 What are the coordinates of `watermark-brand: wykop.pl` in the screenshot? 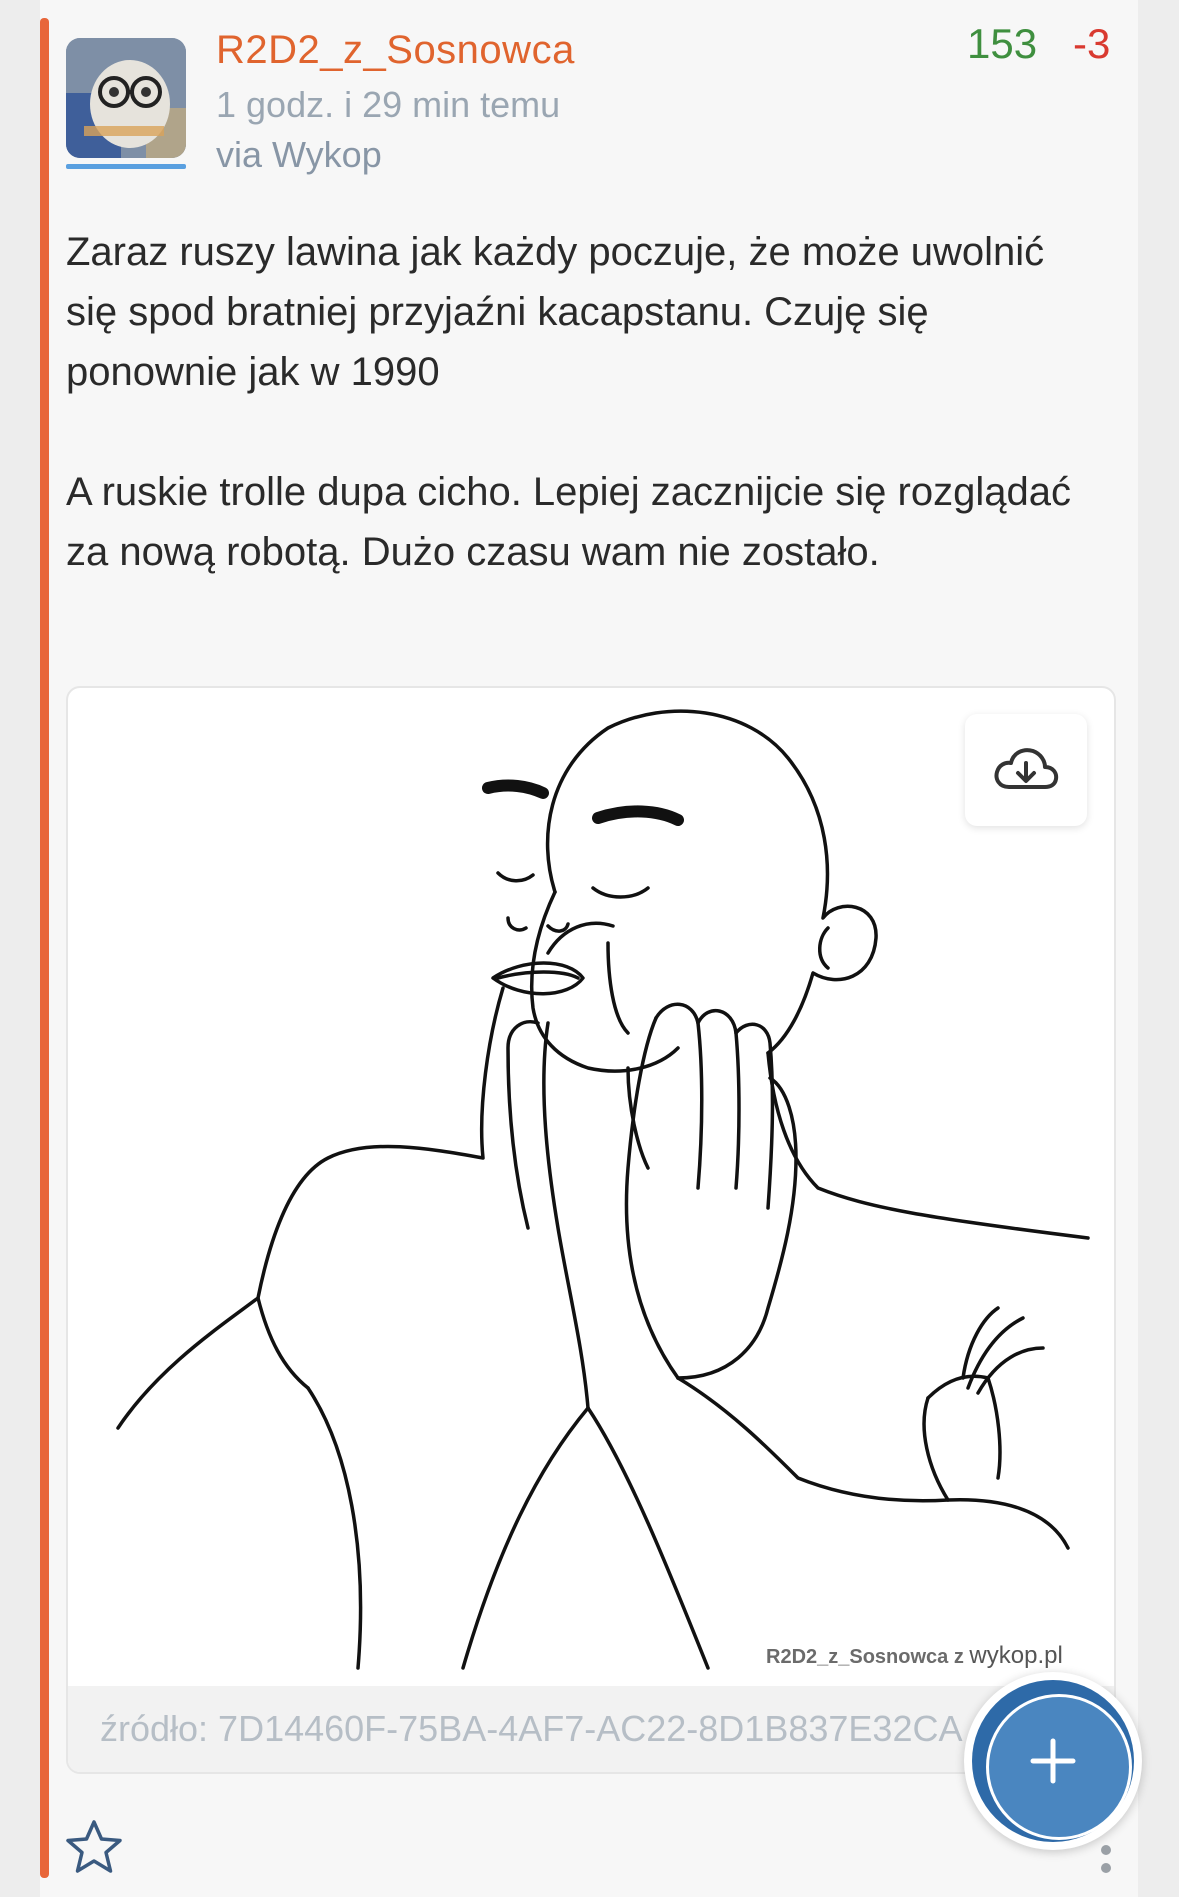 It's located at (1016, 1655).